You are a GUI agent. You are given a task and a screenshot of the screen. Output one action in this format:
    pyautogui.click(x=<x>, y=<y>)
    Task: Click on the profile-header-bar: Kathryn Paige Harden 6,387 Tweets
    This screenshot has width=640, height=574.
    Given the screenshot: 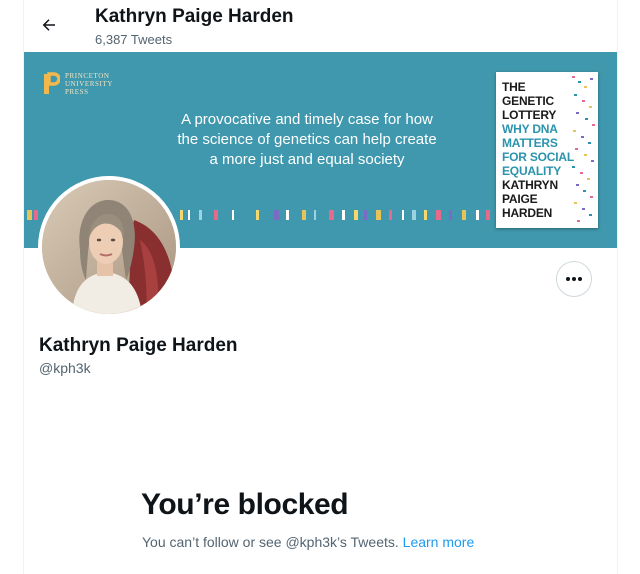 What is the action you would take?
    pyautogui.click(x=320, y=26)
    